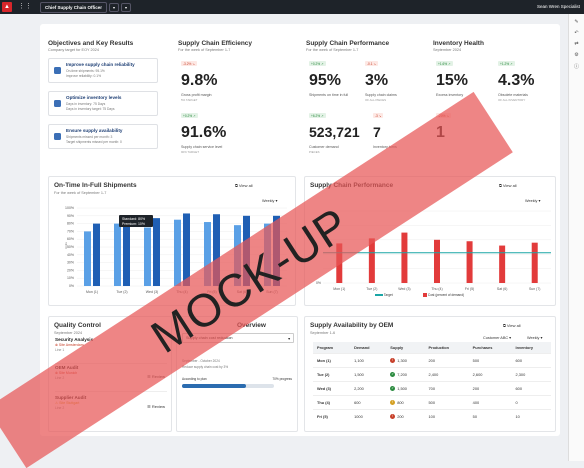 The image size is (584, 468). I want to click on okr-item-line: On-time shipments: 95.1%, so click(85, 71).